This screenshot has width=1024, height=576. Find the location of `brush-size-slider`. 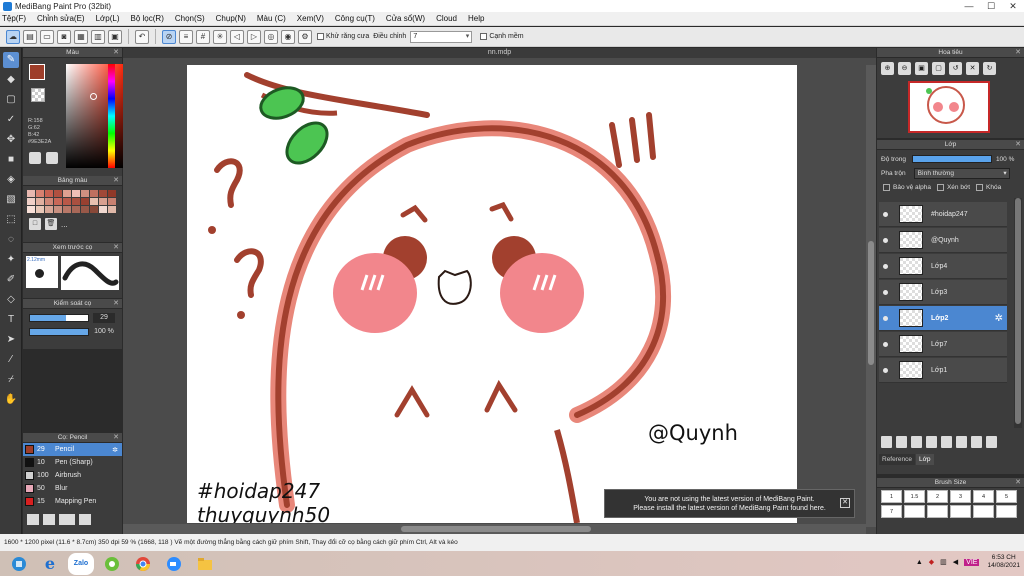

brush-size-slider is located at coordinates (59, 318).